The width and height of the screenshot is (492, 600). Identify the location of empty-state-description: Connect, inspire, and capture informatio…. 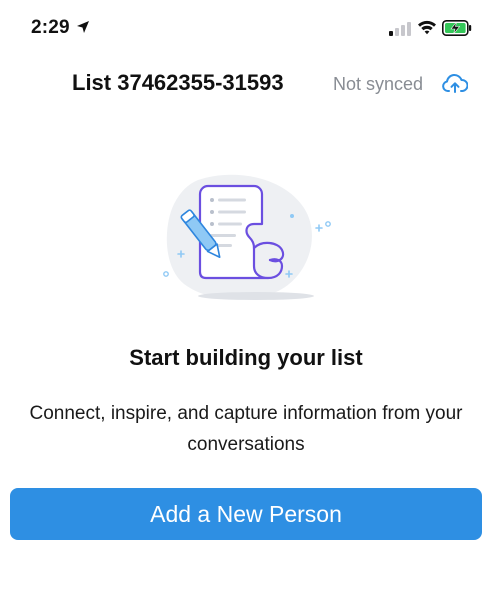
(246, 429).